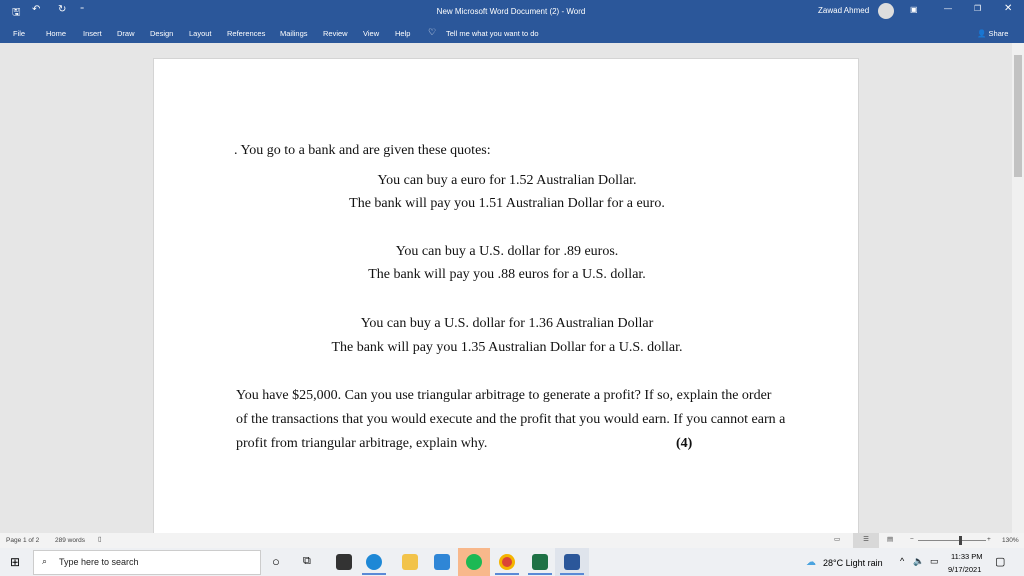 This screenshot has height=576, width=1024. I want to click on store-icon, so click(344, 562).